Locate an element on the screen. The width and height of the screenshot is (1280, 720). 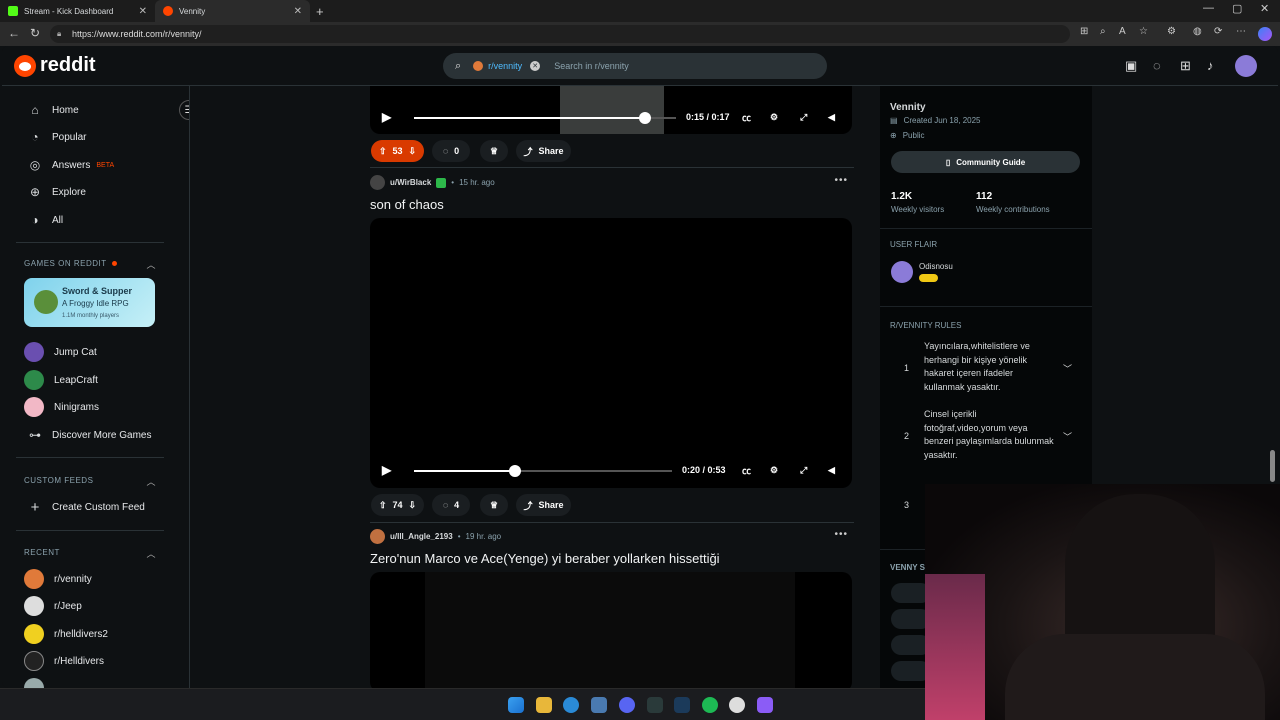
recent-header: RECENT ︿ is located at coordinates (90, 553).